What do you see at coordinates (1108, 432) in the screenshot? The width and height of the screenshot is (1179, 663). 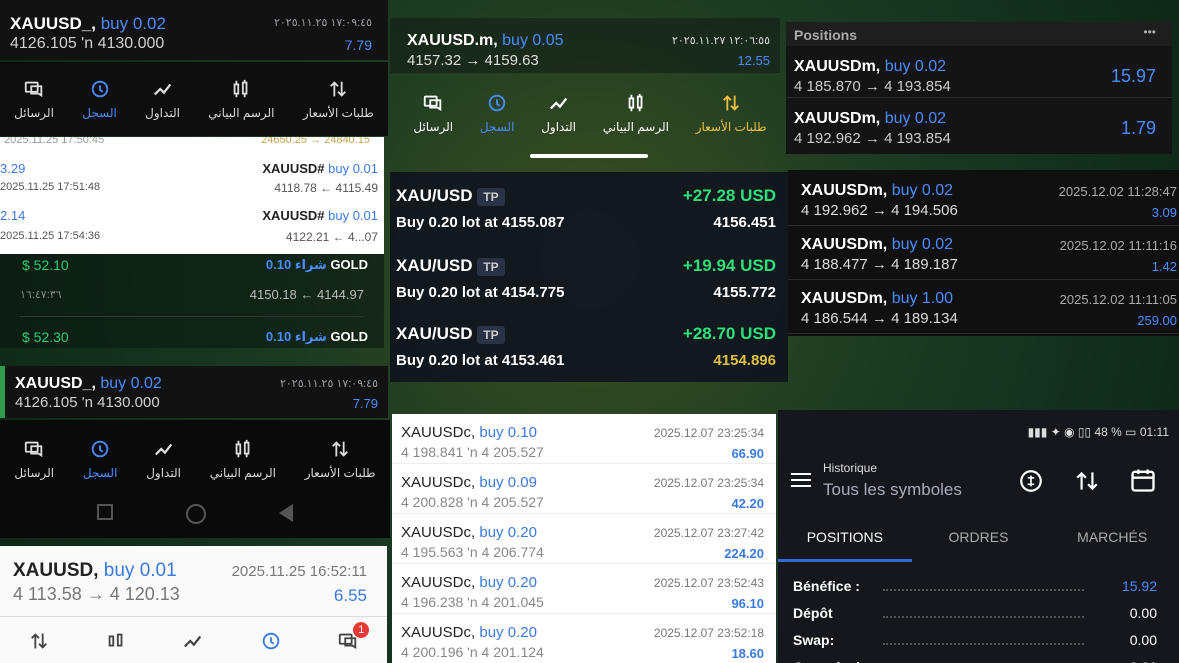 I see `battery-percent: 48 %` at bounding box center [1108, 432].